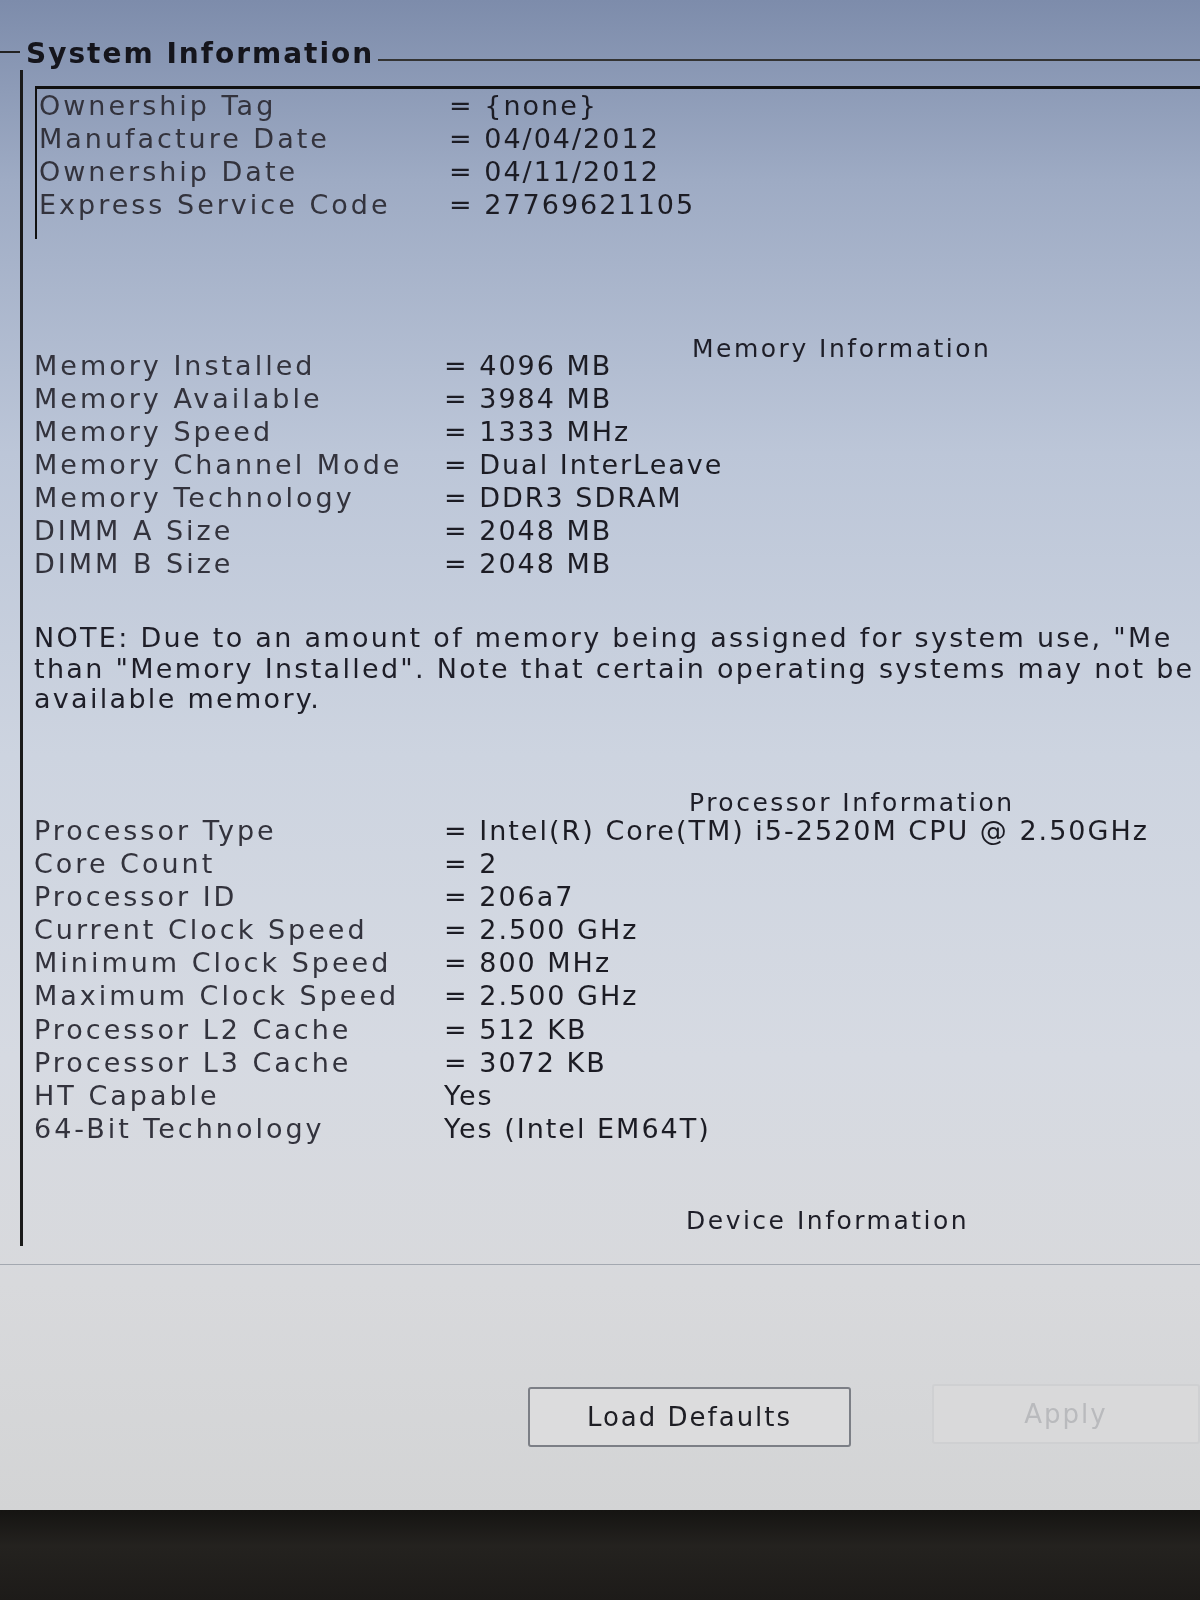  What do you see at coordinates (828, 1221) in the screenshot?
I see `section-heading: Device Information` at bounding box center [828, 1221].